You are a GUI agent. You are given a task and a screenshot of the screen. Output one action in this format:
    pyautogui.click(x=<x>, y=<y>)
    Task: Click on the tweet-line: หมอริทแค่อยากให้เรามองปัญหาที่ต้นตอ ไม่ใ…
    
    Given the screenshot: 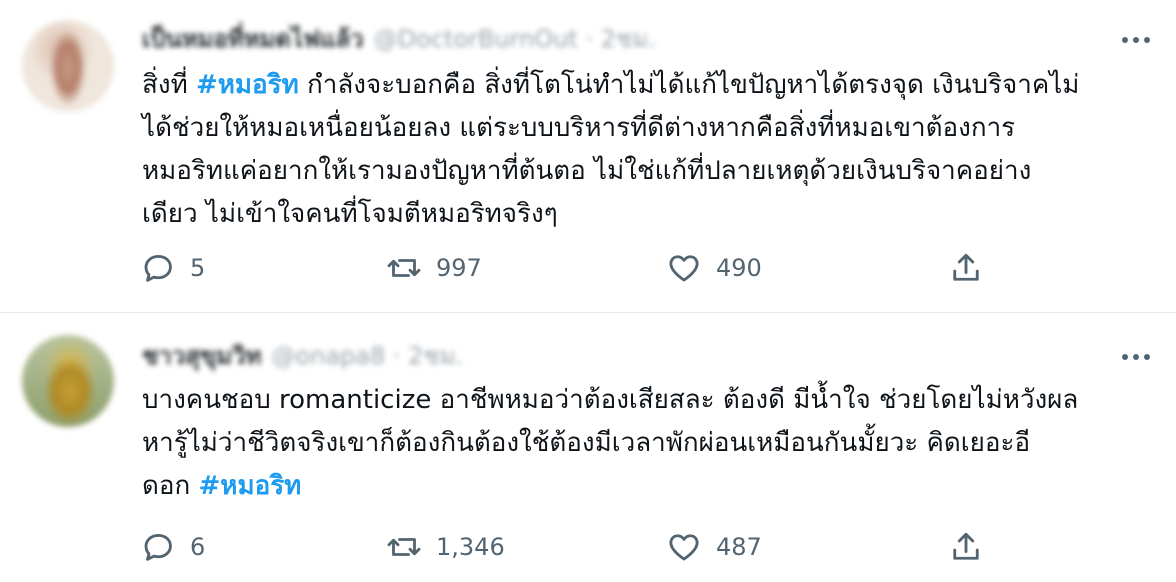 What is the action you would take?
    pyautogui.click(x=587, y=171)
    